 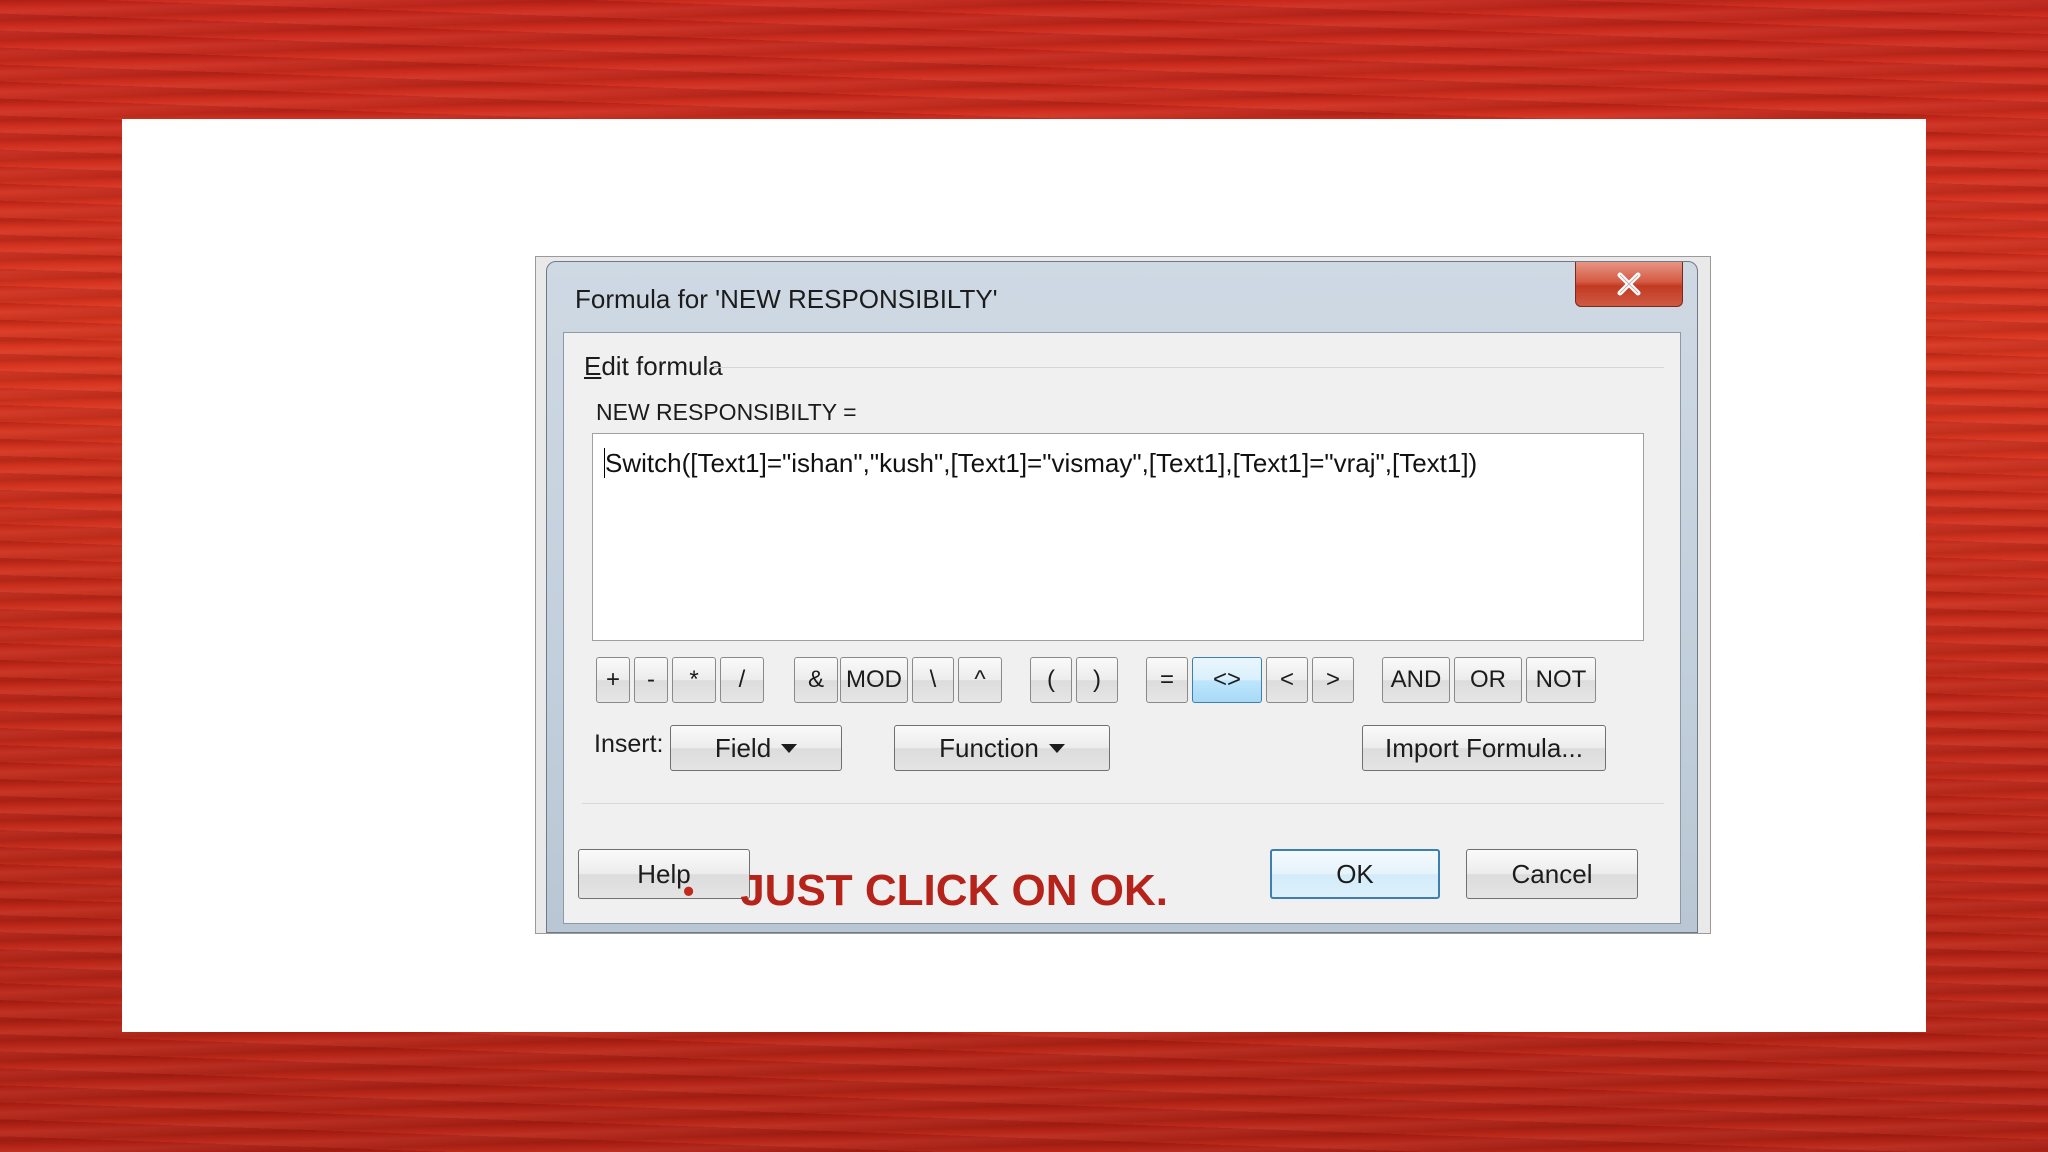 What do you see at coordinates (1552, 874) in the screenshot?
I see `cancel-button: Cancel` at bounding box center [1552, 874].